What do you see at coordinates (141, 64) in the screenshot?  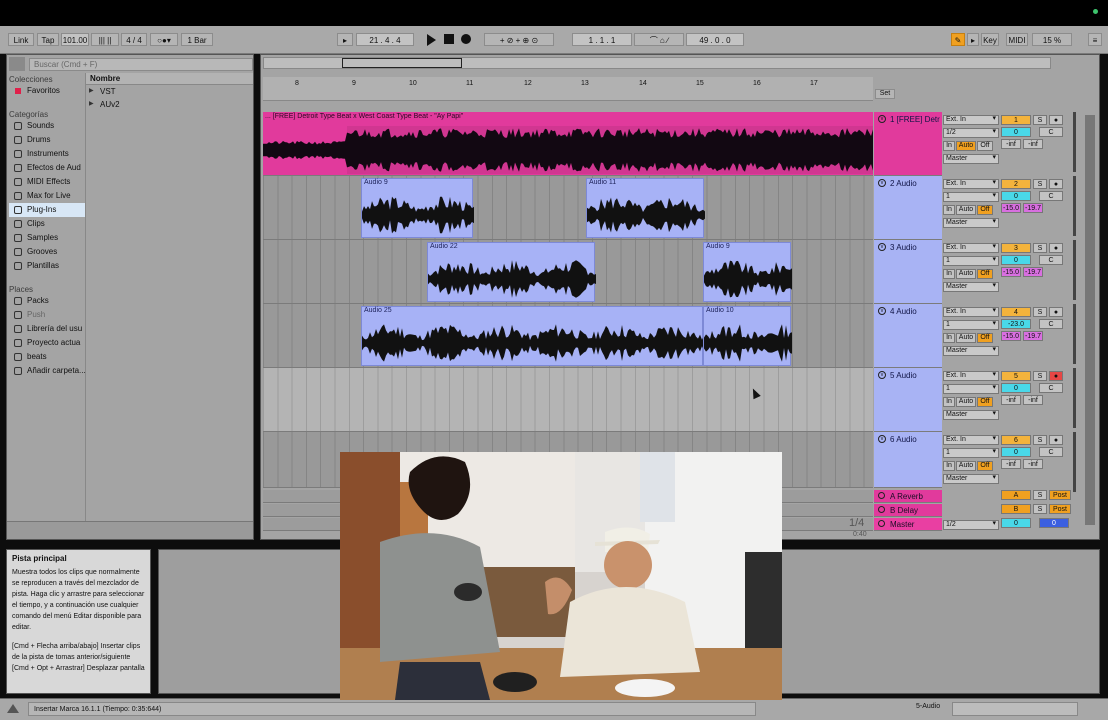 I see `search-input: Buscar (Cmd + F)` at bounding box center [141, 64].